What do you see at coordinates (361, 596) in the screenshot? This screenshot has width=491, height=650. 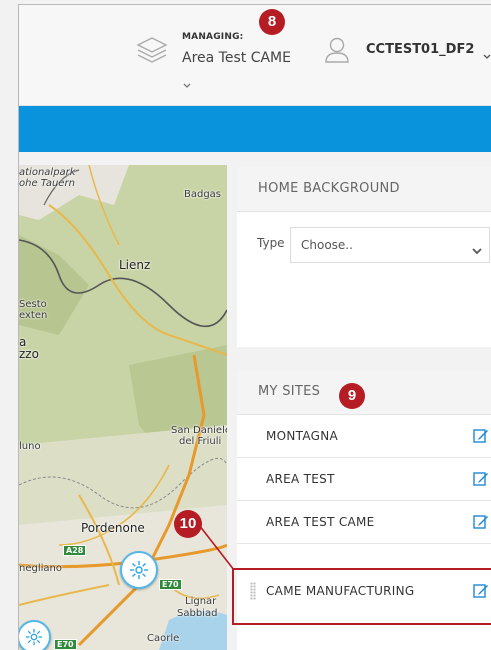 I see `highlight-box` at bounding box center [361, 596].